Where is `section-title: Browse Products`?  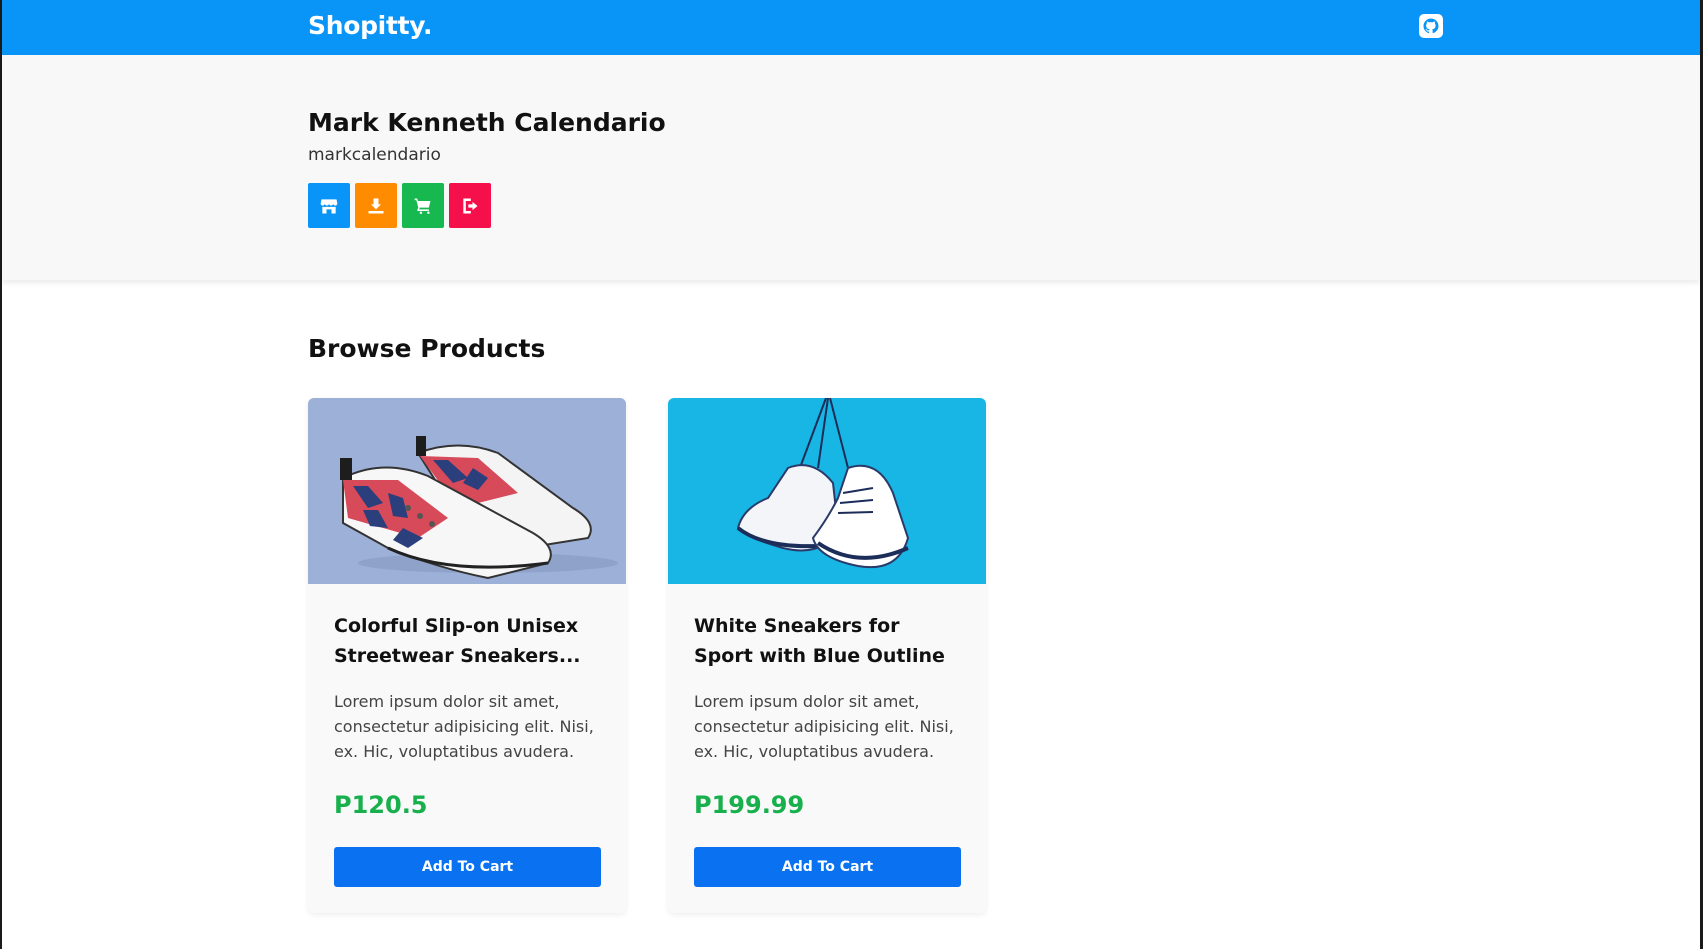 section-title: Browse Products is located at coordinates (427, 348).